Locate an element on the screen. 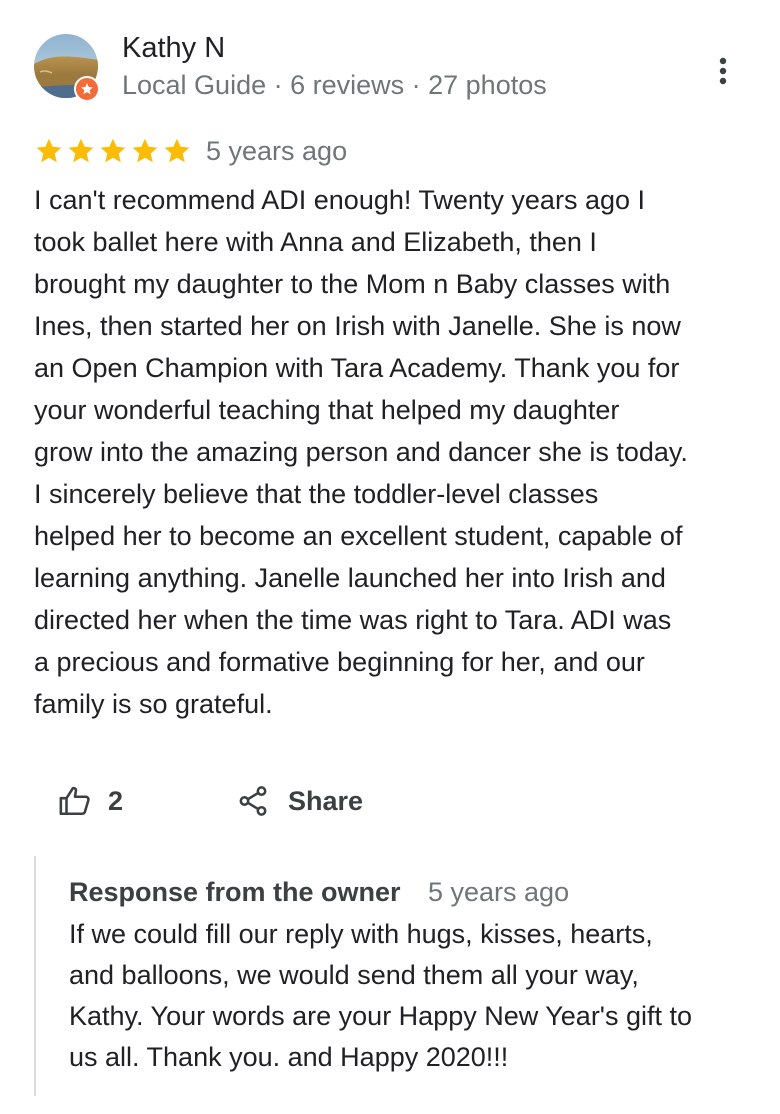  like-button: 2 is located at coordinates (90, 801).